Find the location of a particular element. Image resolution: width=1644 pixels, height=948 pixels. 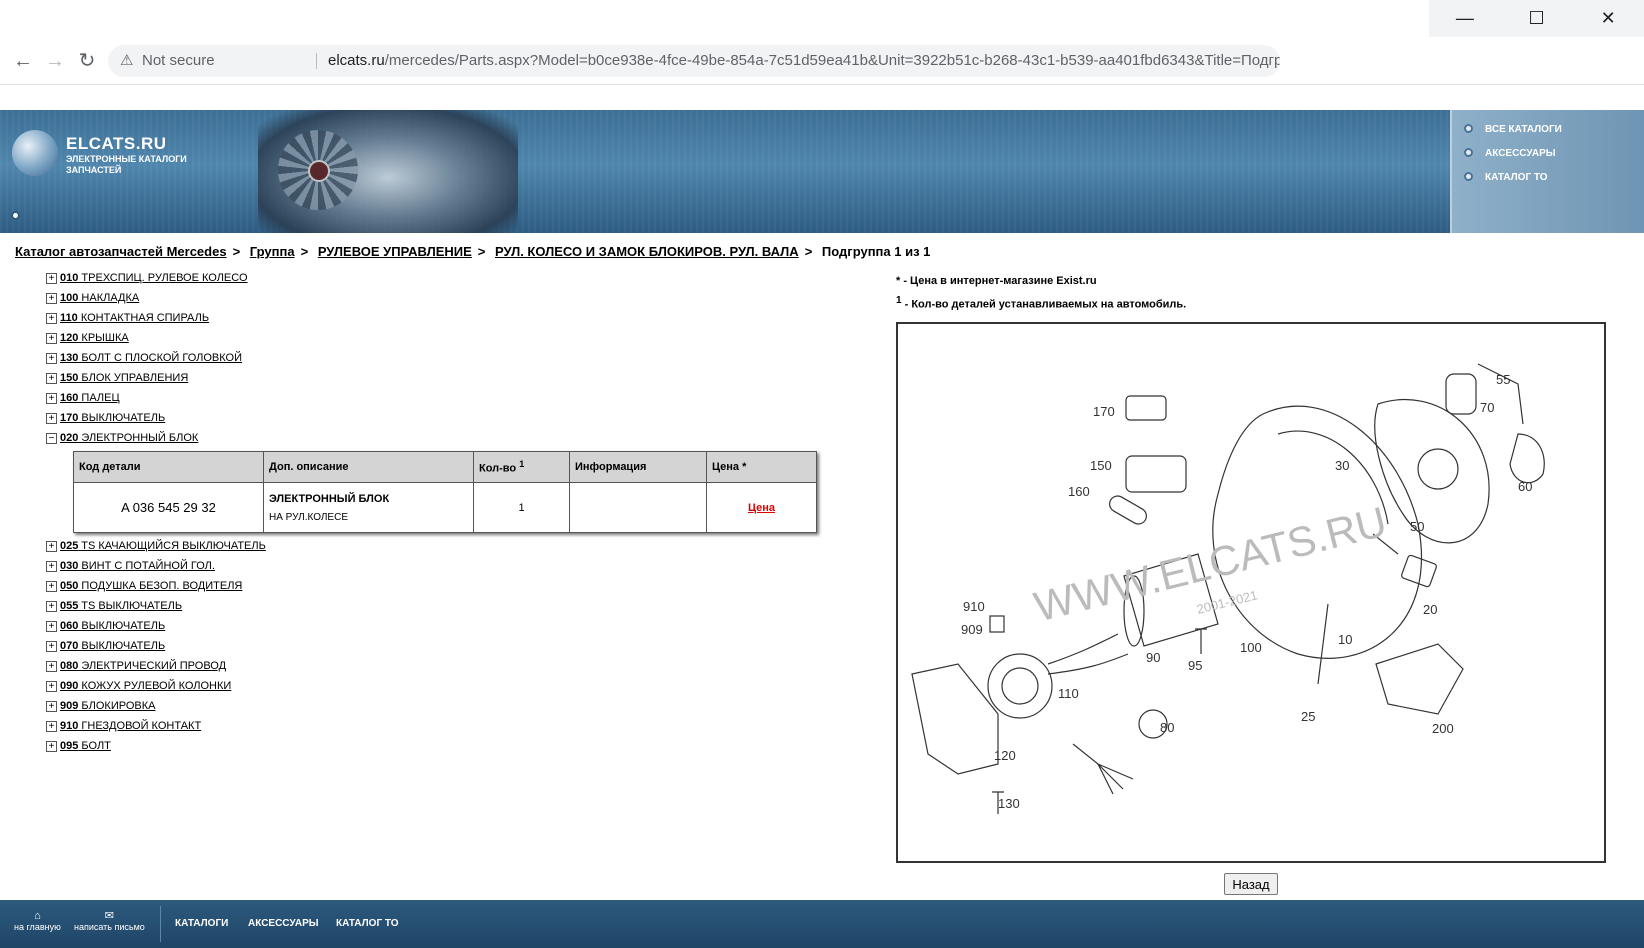

breadcrumb-group: Группа is located at coordinates (272, 251).